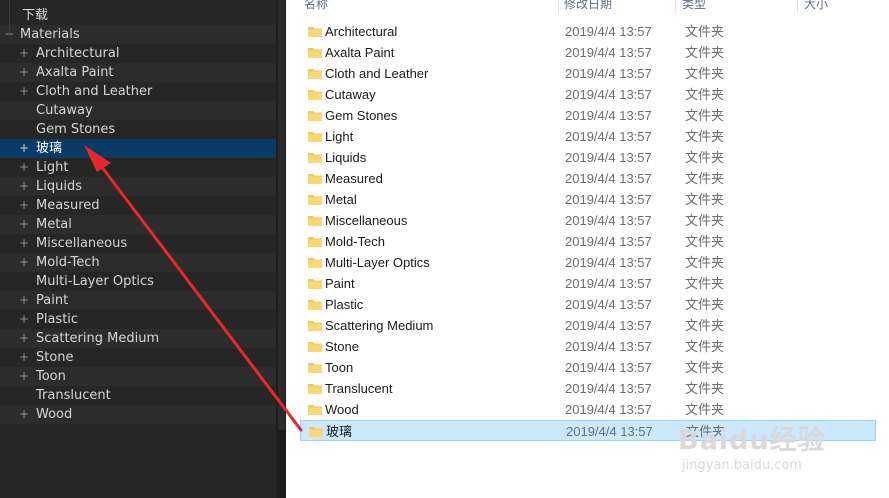 The width and height of the screenshot is (889, 498). What do you see at coordinates (138, 395) in the screenshot?
I see `tree-item: Translucent` at bounding box center [138, 395].